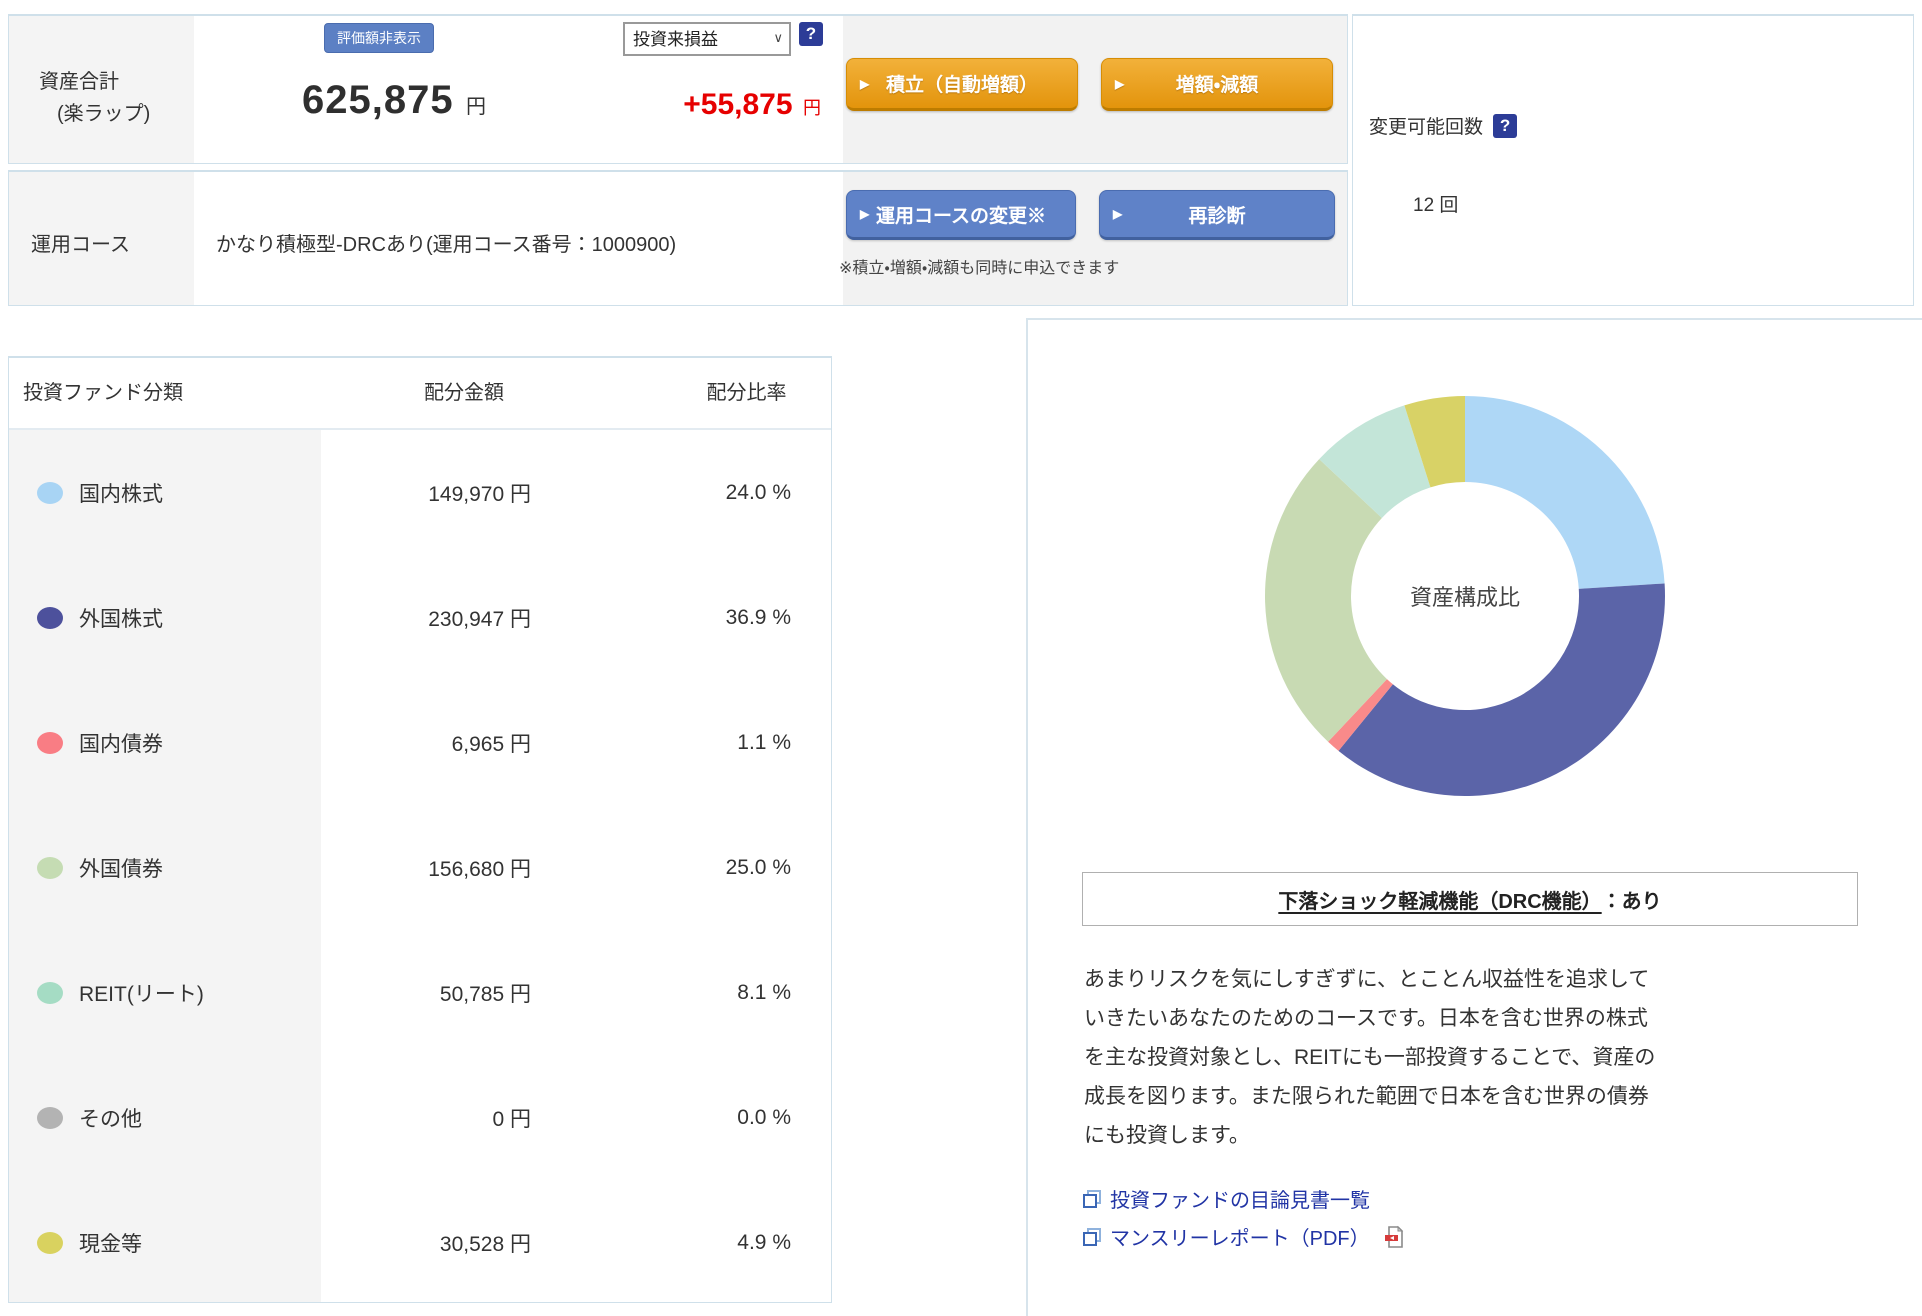 This screenshot has width=1922, height=1316. Describe the element at coordinates (1426, 127) in the screenshot. I see `change-count-label: 変更可能回数` at that location.